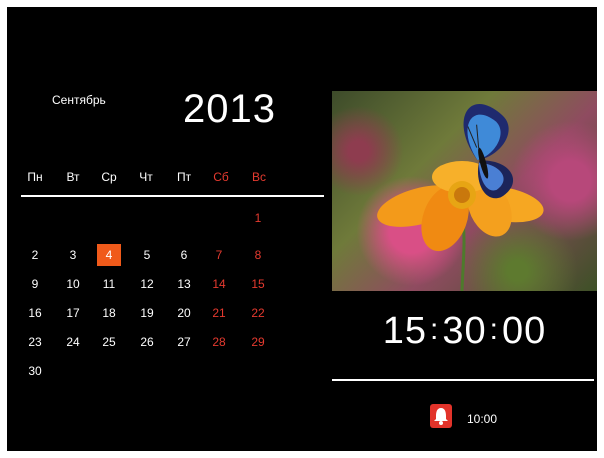  I want to click on calendar-day: 22, so click(258, 313).